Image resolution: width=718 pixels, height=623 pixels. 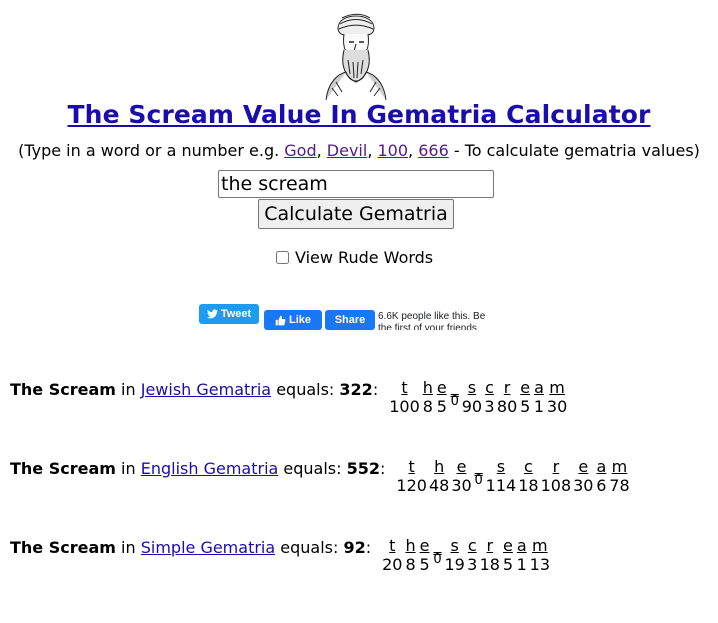 What do you see at coordinates (300, 150) in the screenshot?
I see `example-link-god: God` at bounding box center [300, 150].